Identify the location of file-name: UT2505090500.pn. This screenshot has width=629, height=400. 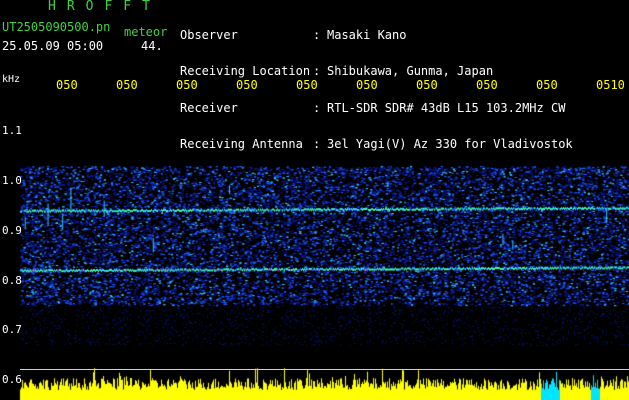
(56, 27).